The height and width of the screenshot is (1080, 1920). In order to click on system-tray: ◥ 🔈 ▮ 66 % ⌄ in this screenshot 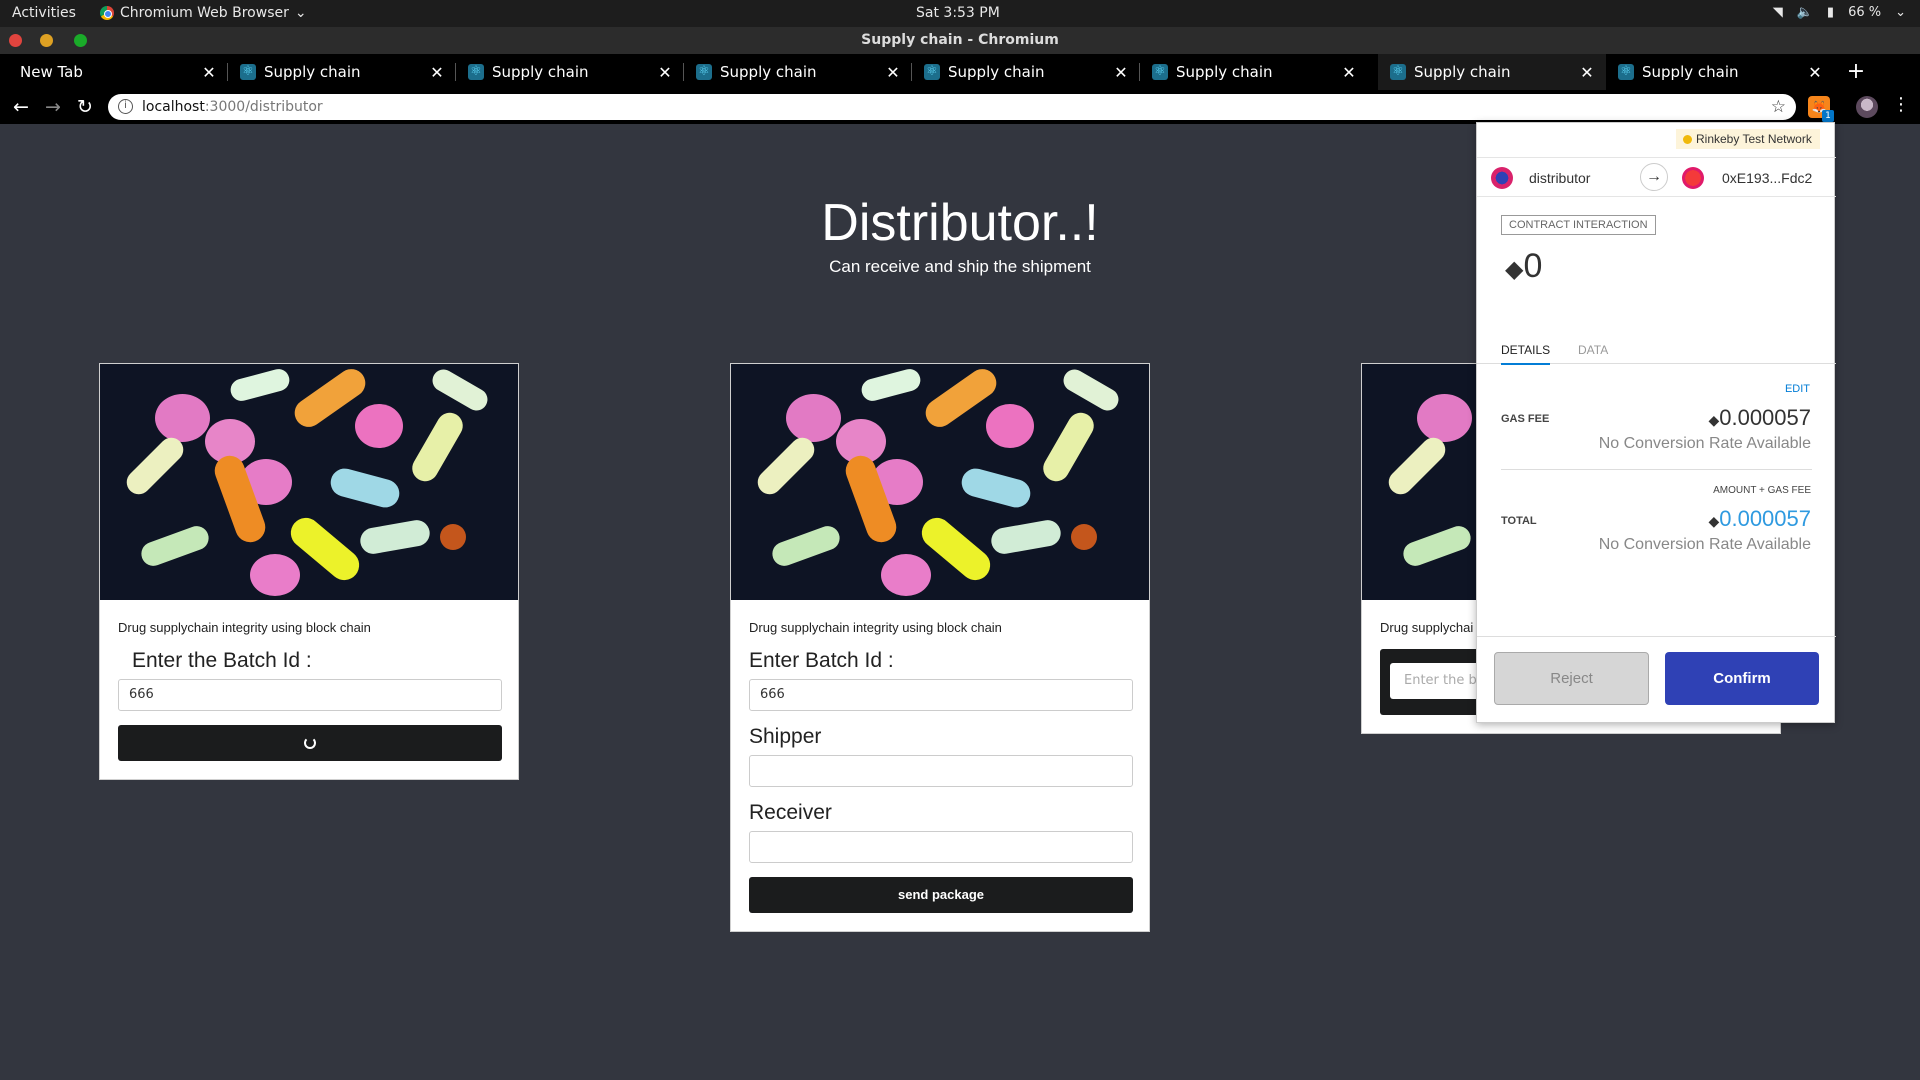, I will do `click(1839, 12)`.